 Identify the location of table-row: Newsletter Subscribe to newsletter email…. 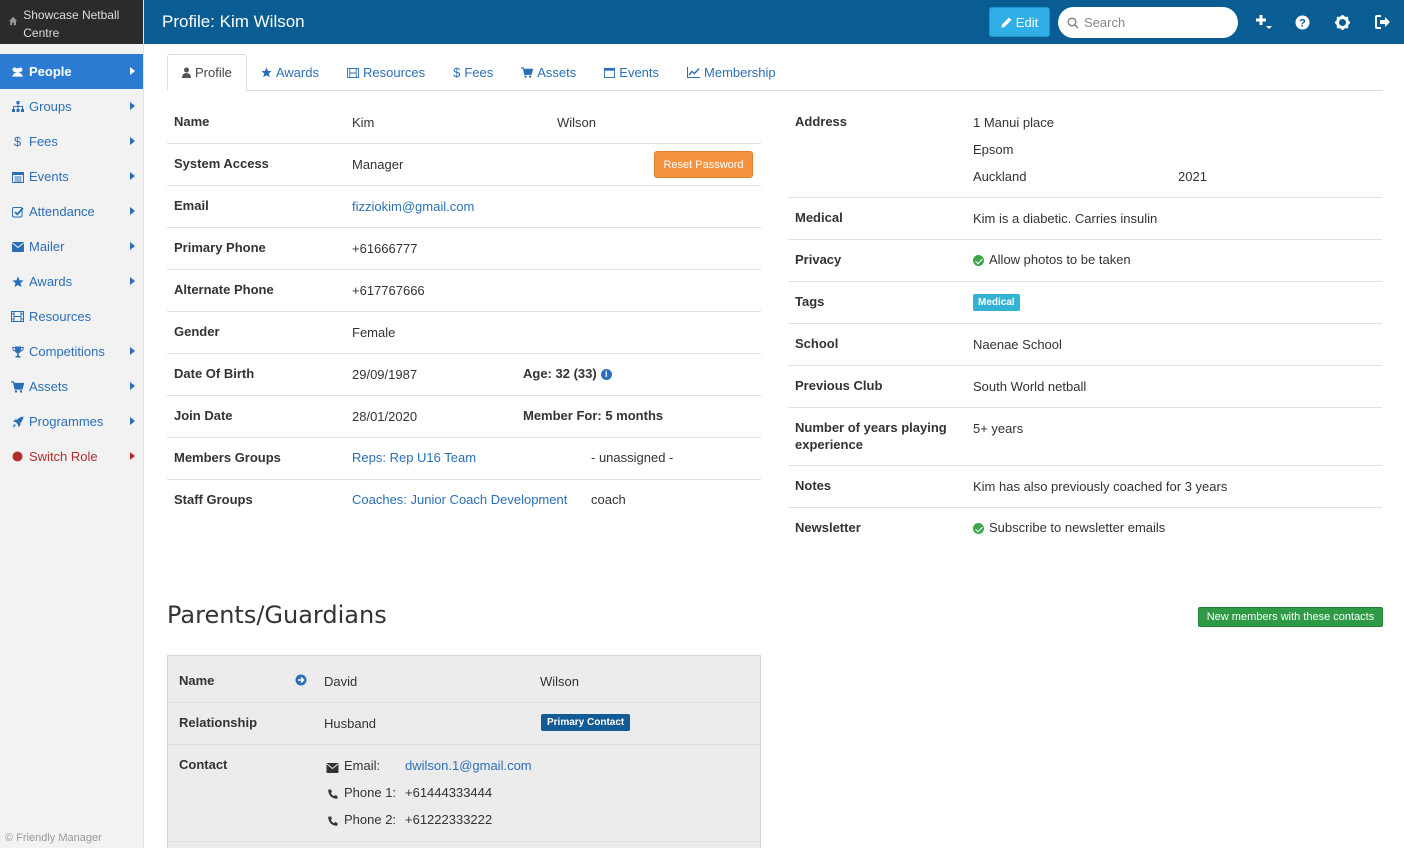
(1085, 529).